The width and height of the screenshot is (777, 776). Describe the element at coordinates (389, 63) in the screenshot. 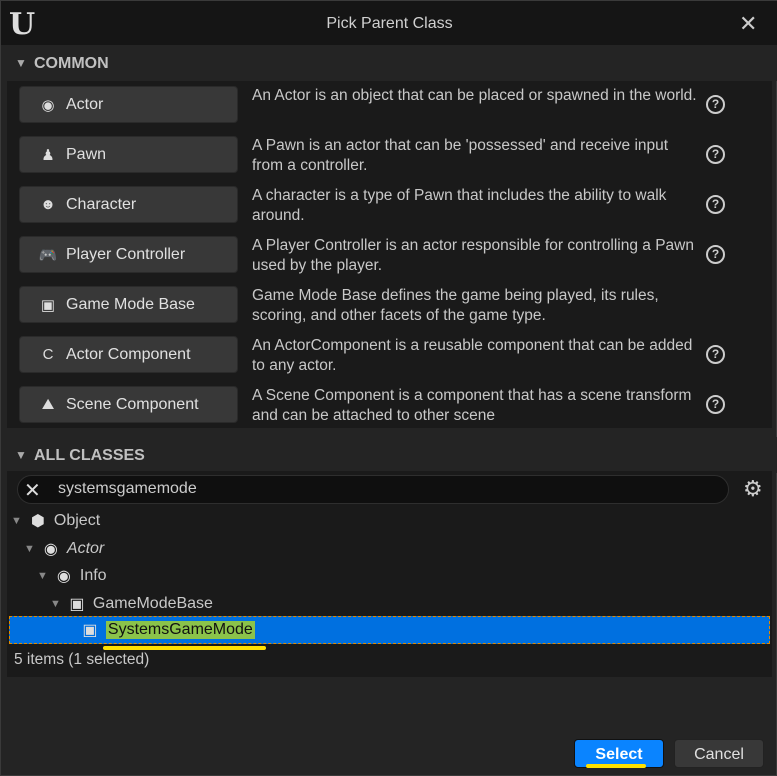

I see `common-section-header: ▼ COMMON` at that location.